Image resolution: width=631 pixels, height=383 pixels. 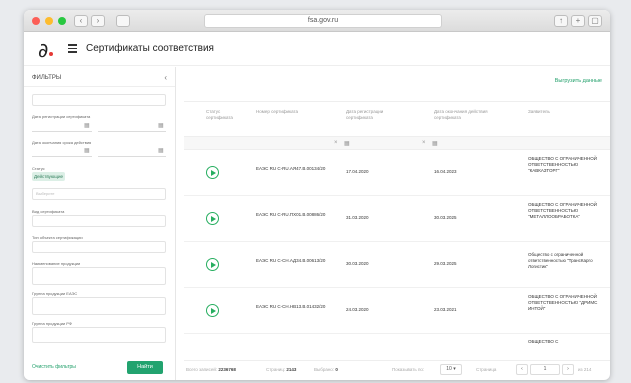 What do you see at coordinates (357, 309) in the screenshot?
I see `cell-reg-date: 24.03.2020` at bounding box center [357, 309].